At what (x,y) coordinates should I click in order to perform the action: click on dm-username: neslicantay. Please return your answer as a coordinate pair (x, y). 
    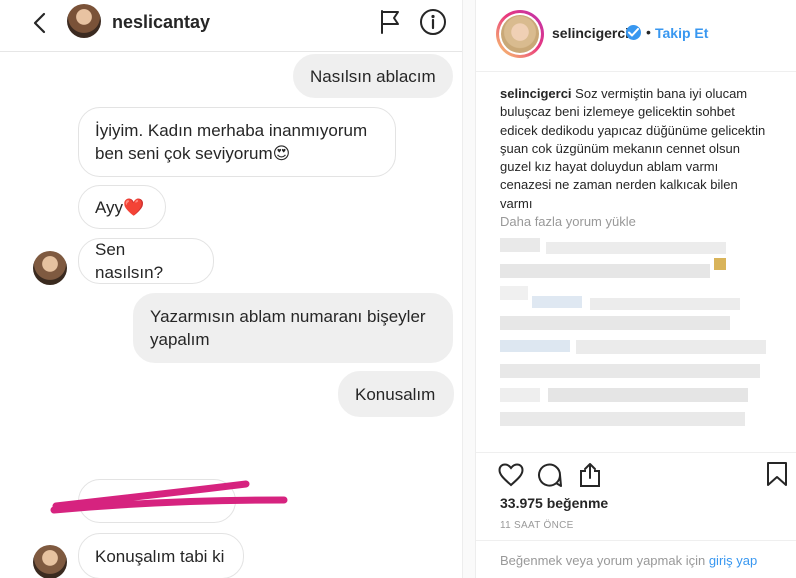
    Looking at the image, I should click on (161, 22).